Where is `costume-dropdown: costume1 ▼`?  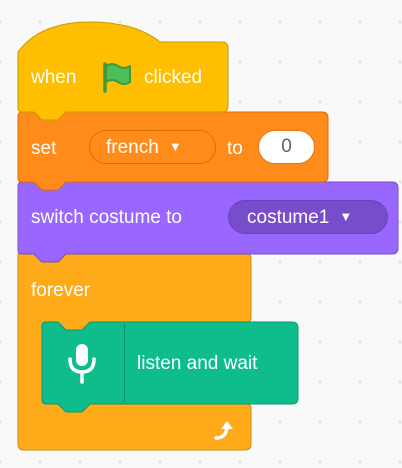
costume-dropdown: costume1 ▼ is located at coordinates (308, 217).